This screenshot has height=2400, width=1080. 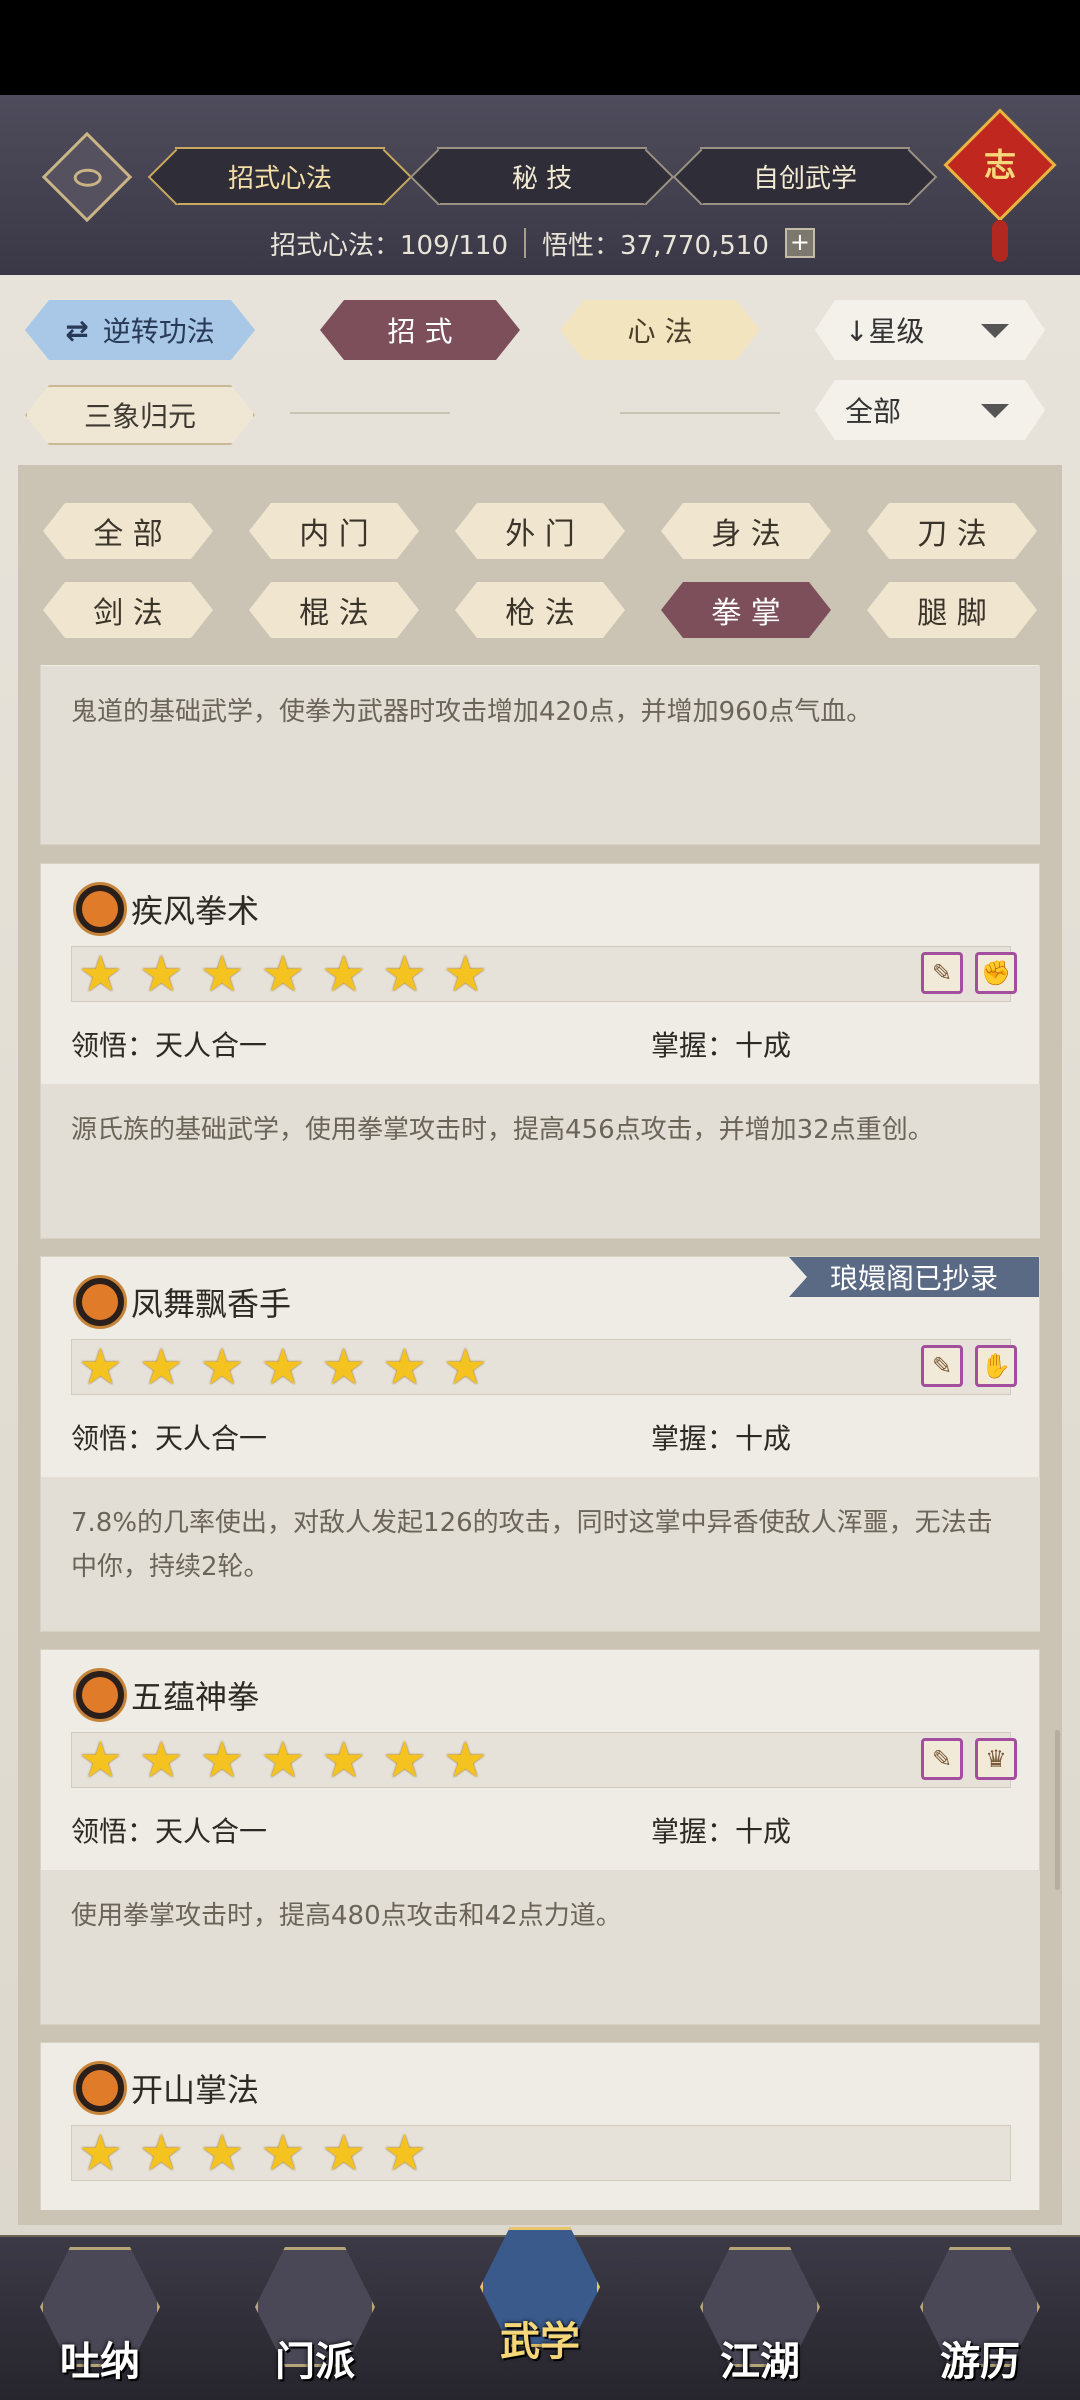 What do you see at coordinates (540, 47) in the screenshot?
I see `status-bar` at bounding box center [540, 47].